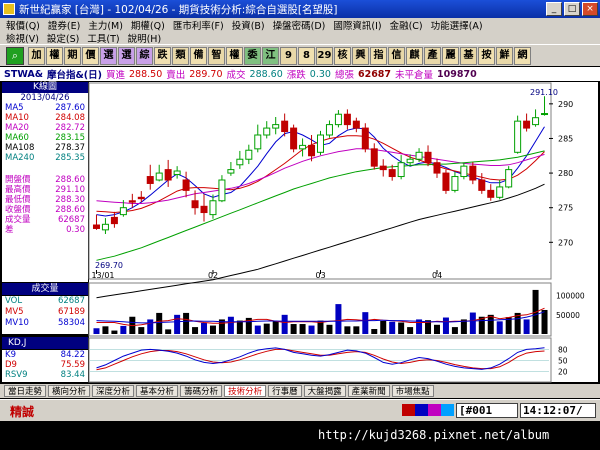  Describe the element at coordinates (306, 55) in the screenshot. I see `toolbar-button-15: 8` at that location.